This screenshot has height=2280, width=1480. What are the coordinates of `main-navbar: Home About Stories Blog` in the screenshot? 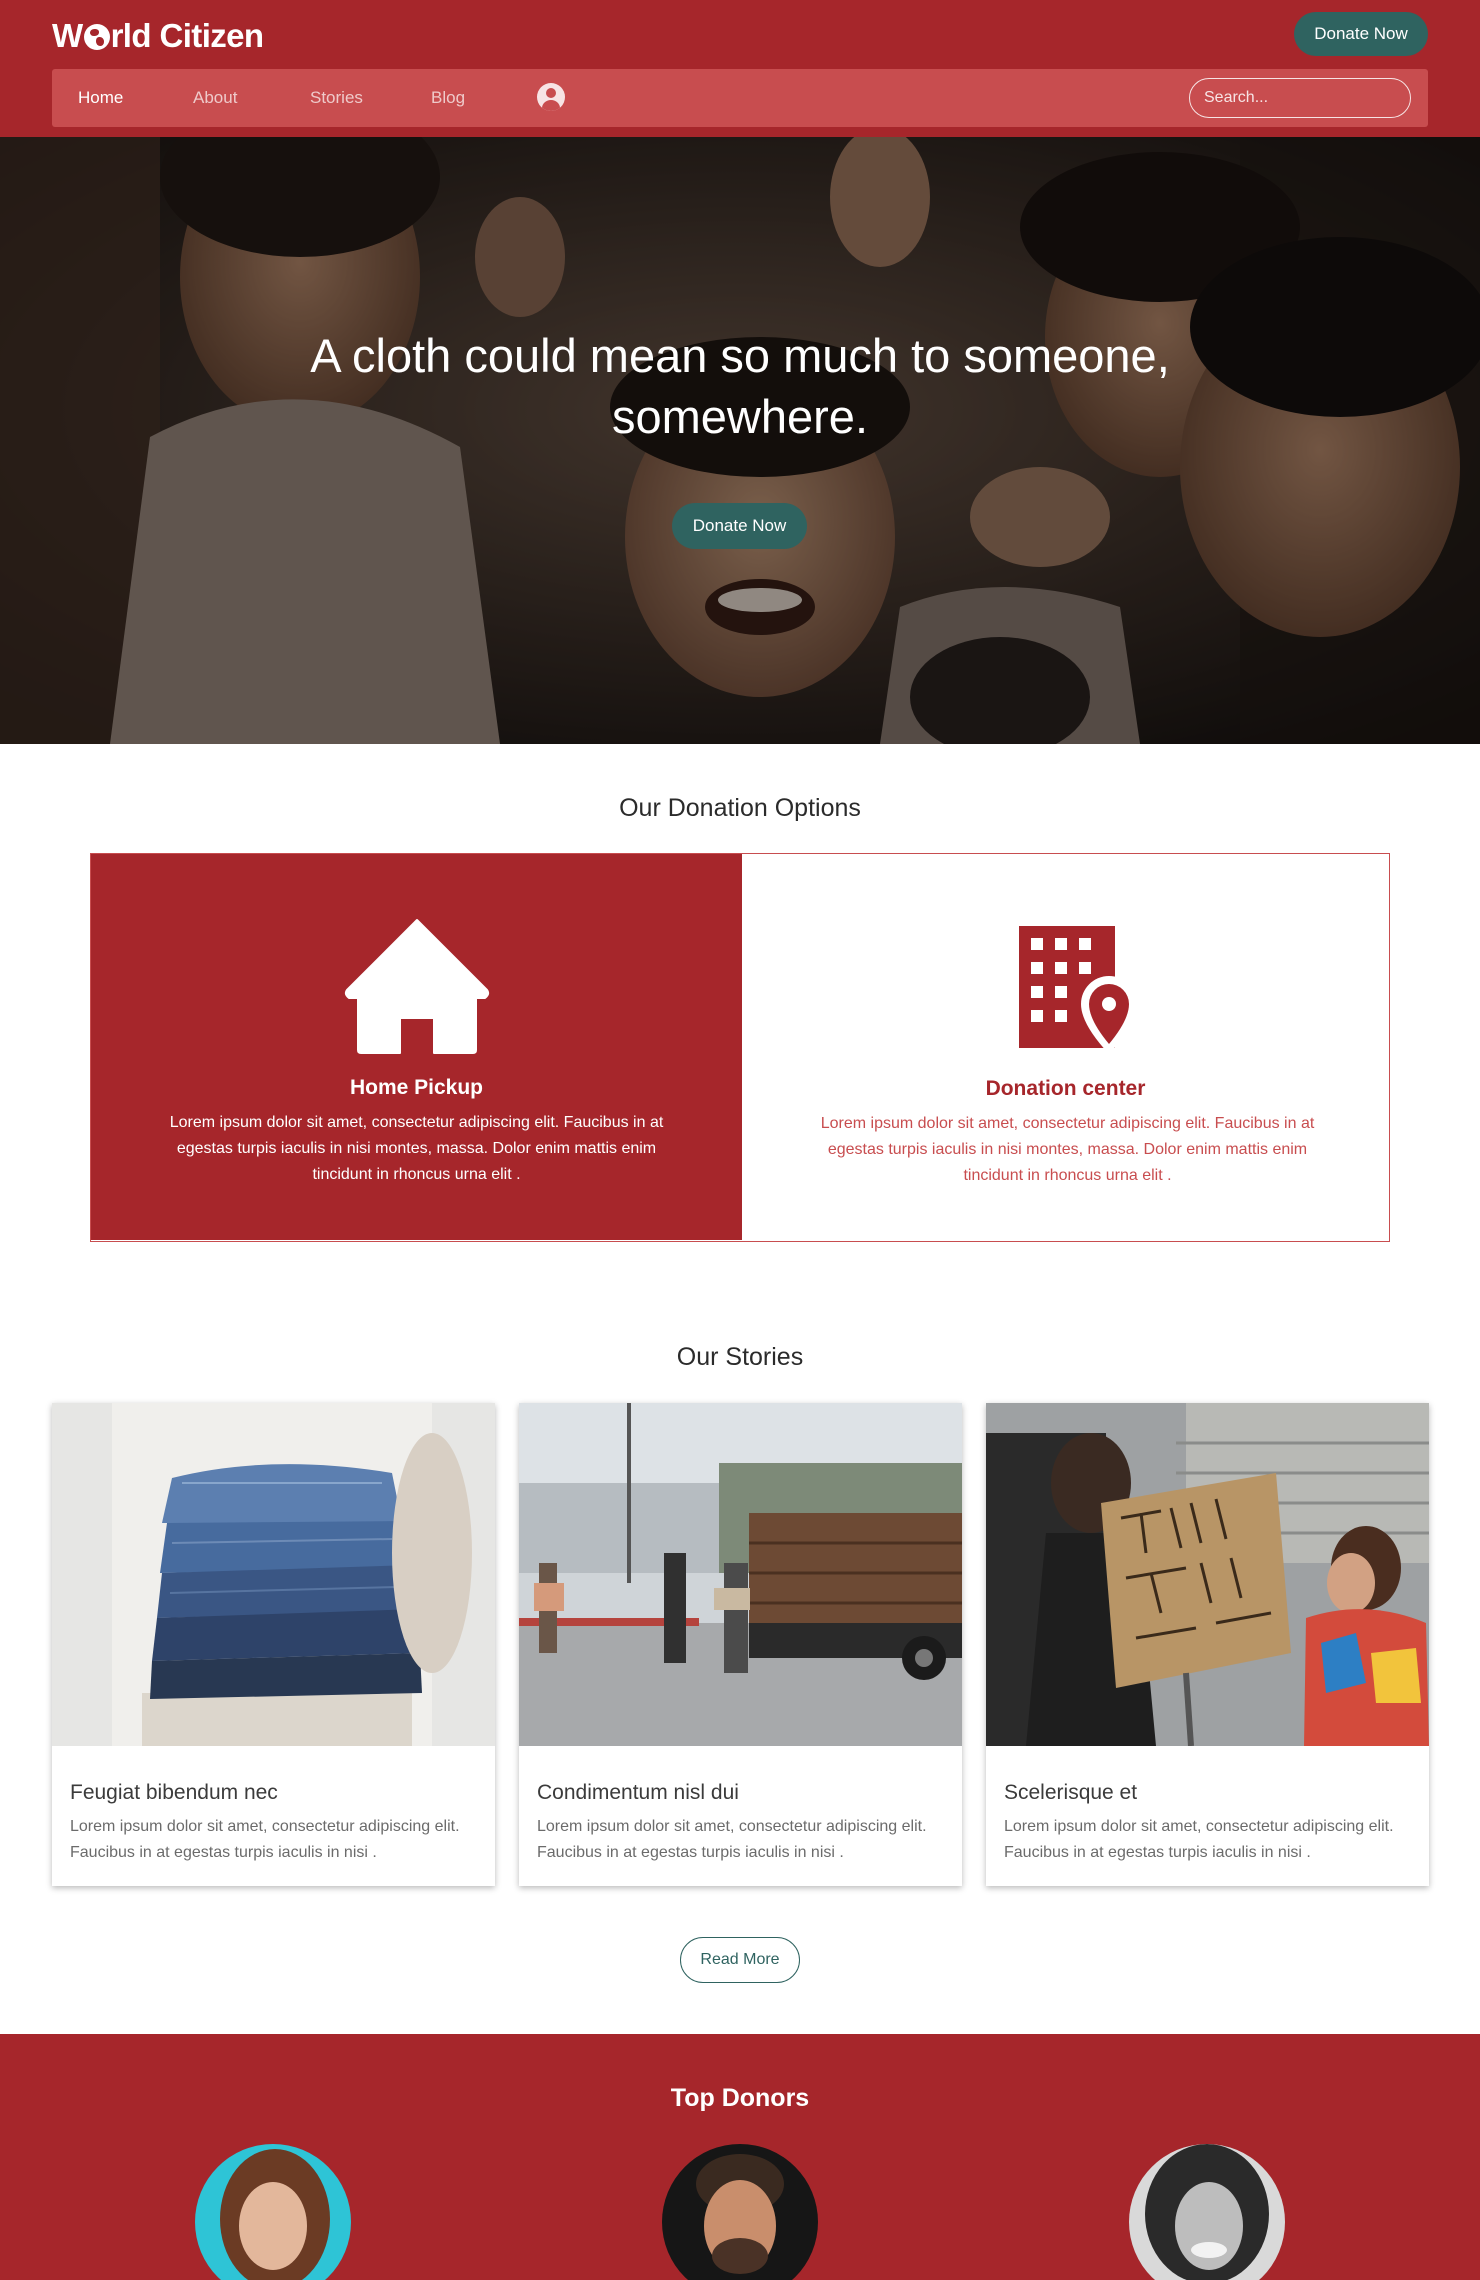 It's located at (740, 98).